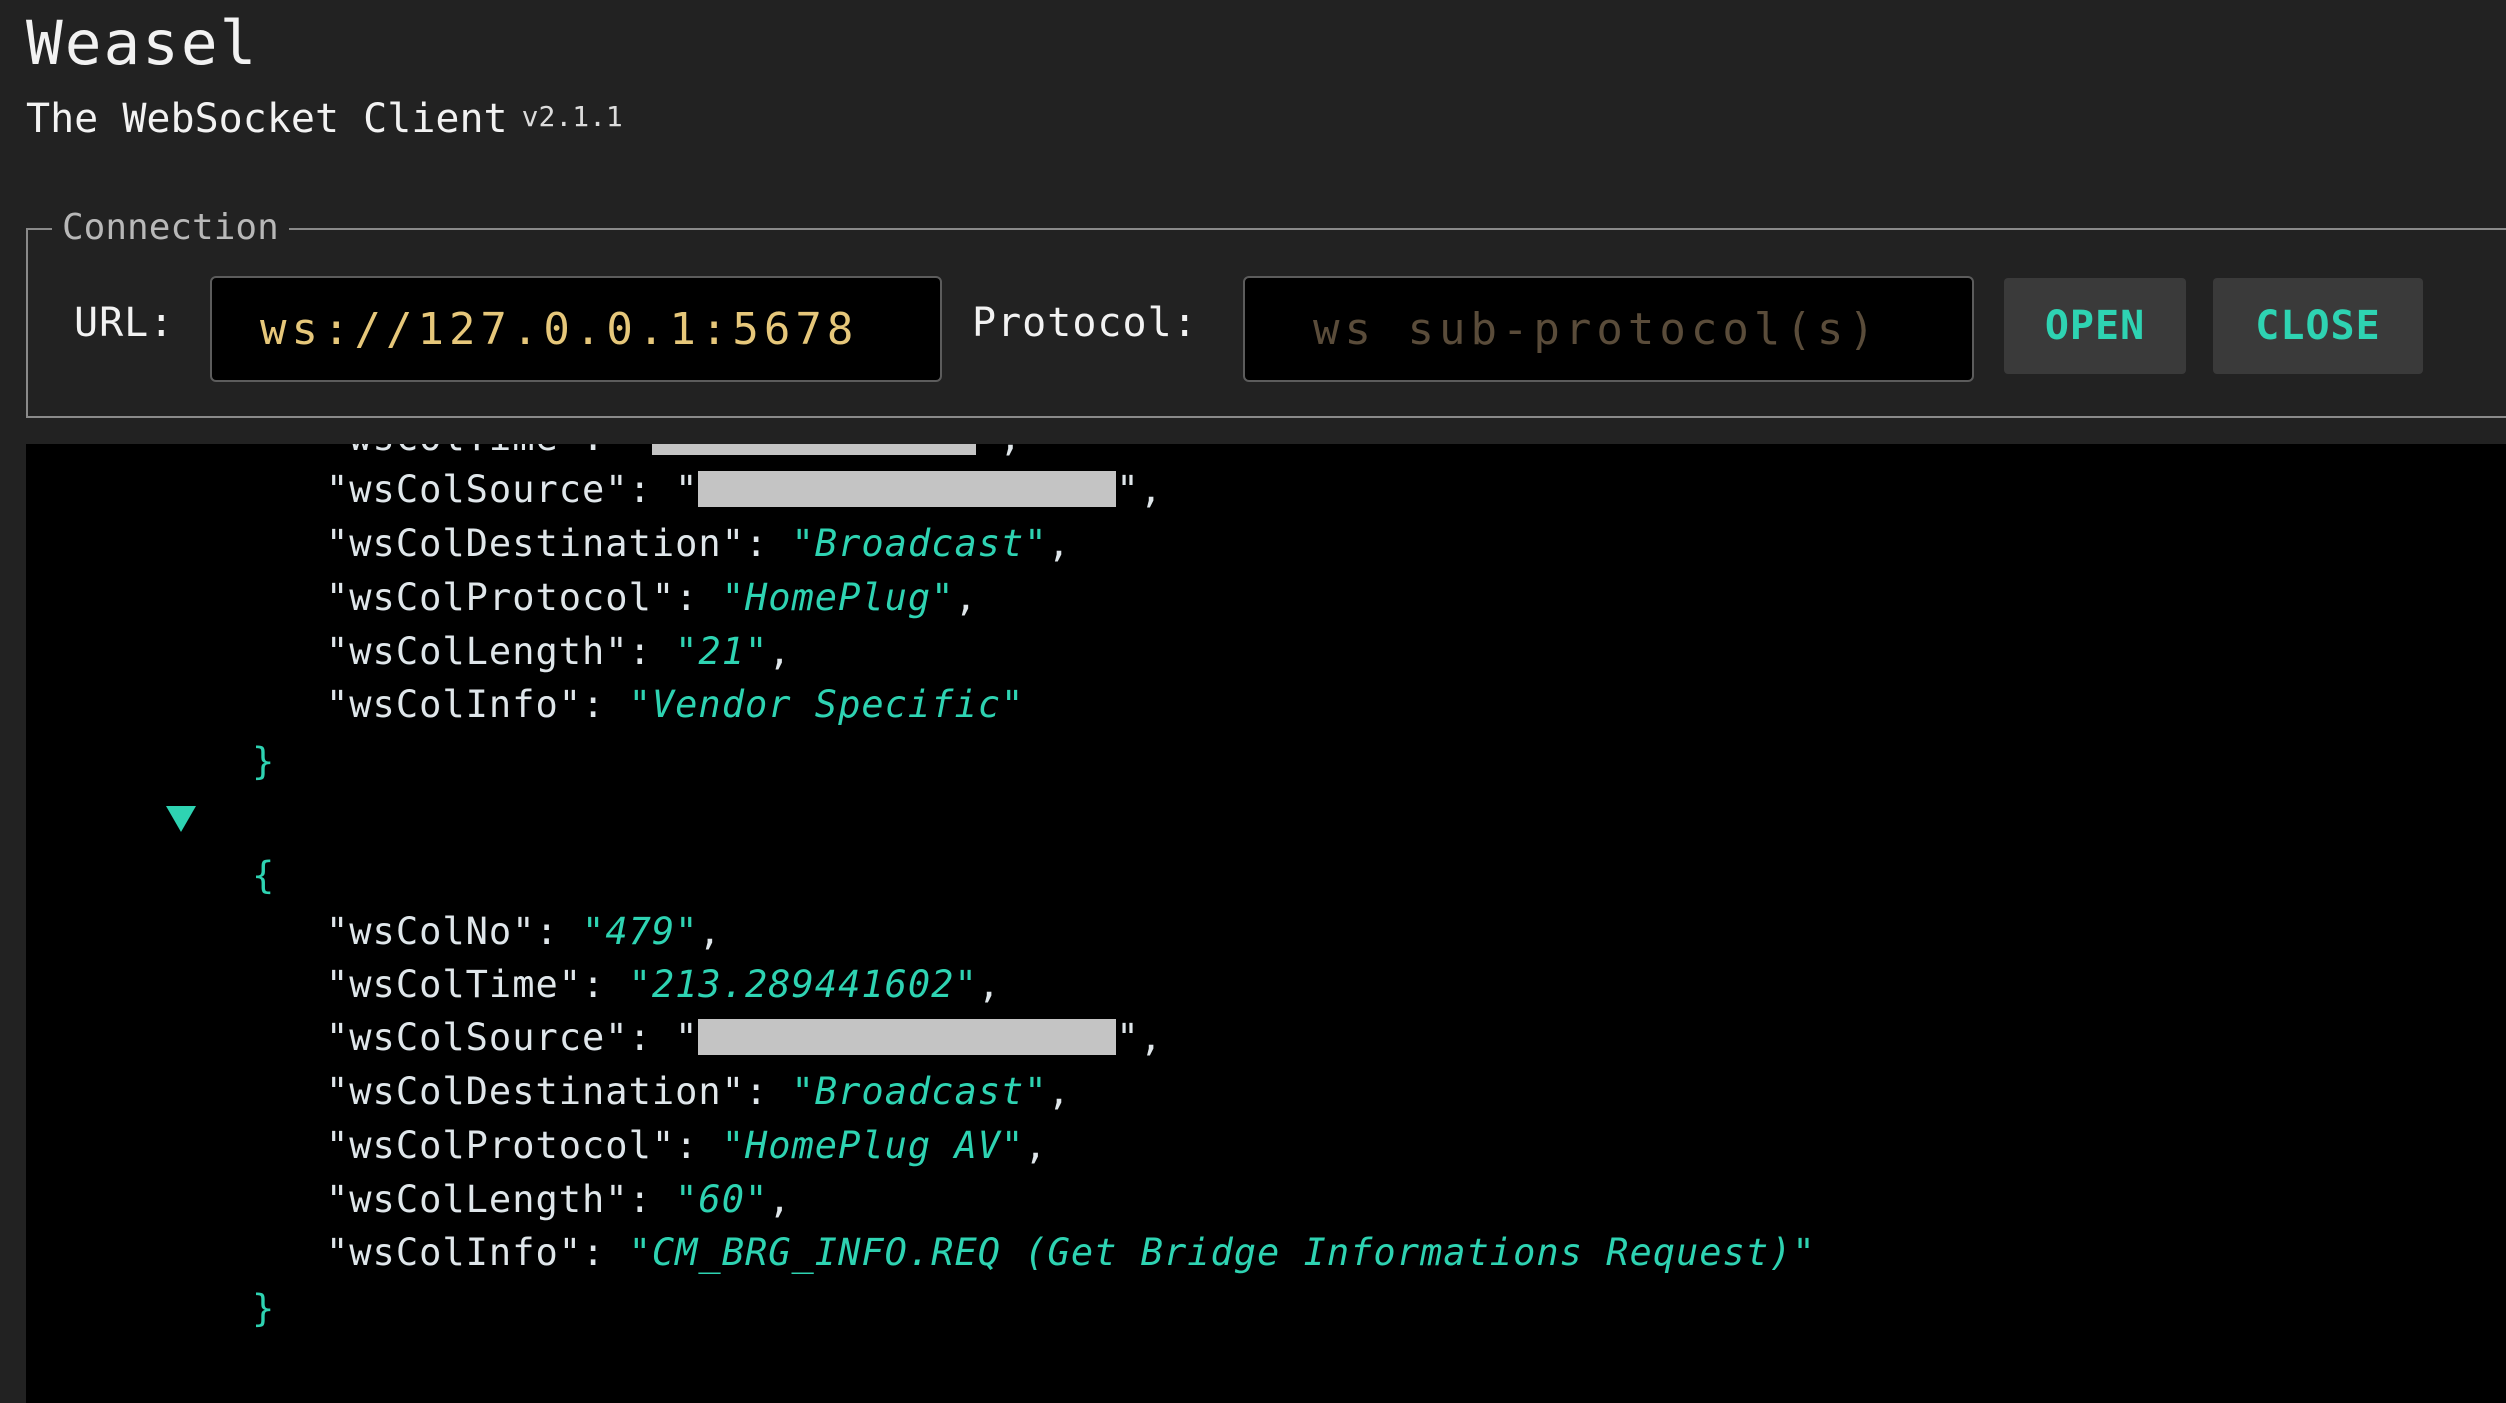 This screenshot has width=2506, height=1403. Describe the element at coordinates (1085, 323) in the screenshot. I see `protocol-label: Protocol:` at that location.